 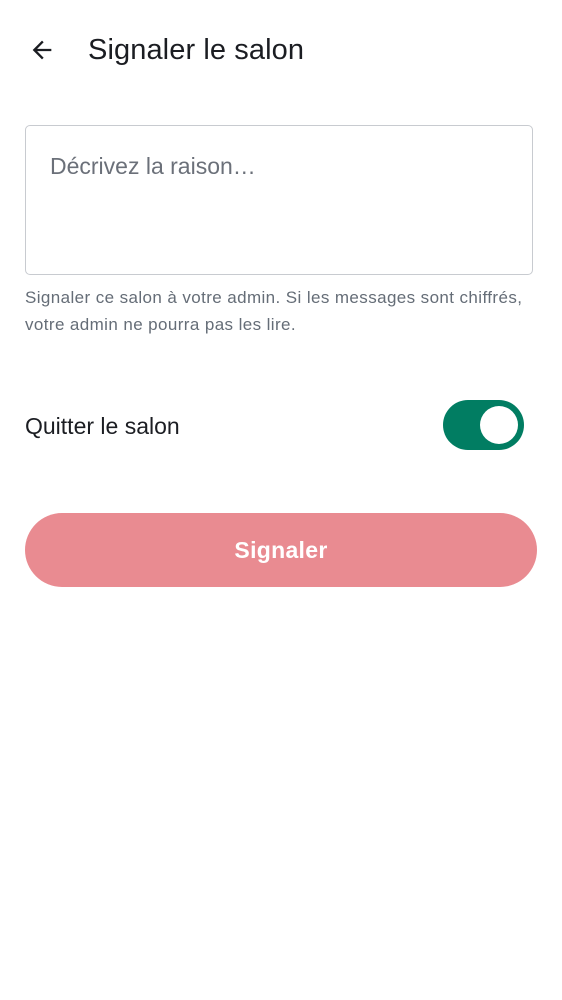 I want to click on reason-field, so click(x=279, y=200).